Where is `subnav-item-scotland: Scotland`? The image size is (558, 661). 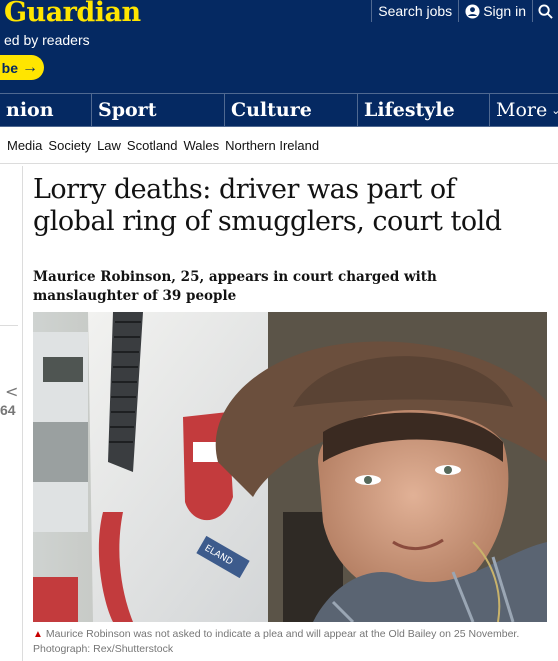
subnav-item-scotland: Scotland is located at coordinates (152, 145).